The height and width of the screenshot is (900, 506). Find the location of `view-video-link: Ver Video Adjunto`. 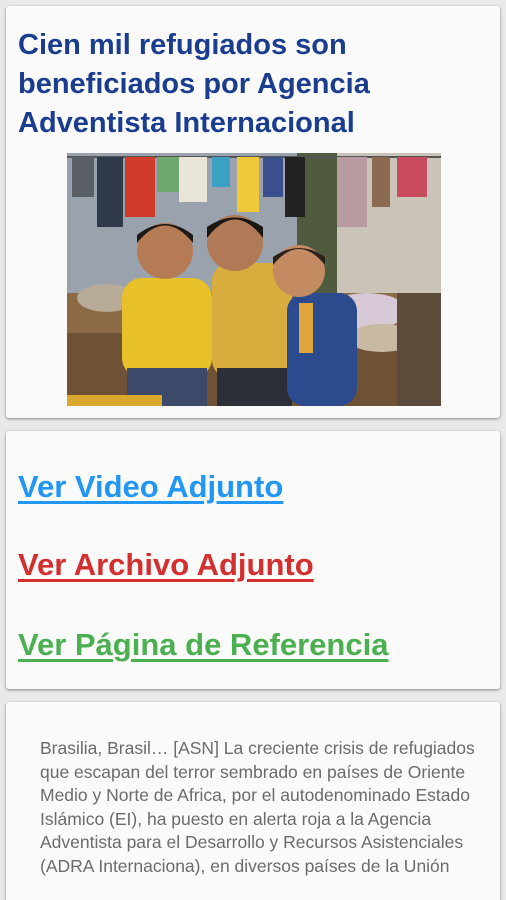

view-video-link: Ver Video Adjunto is located at coordinates (150, 487).